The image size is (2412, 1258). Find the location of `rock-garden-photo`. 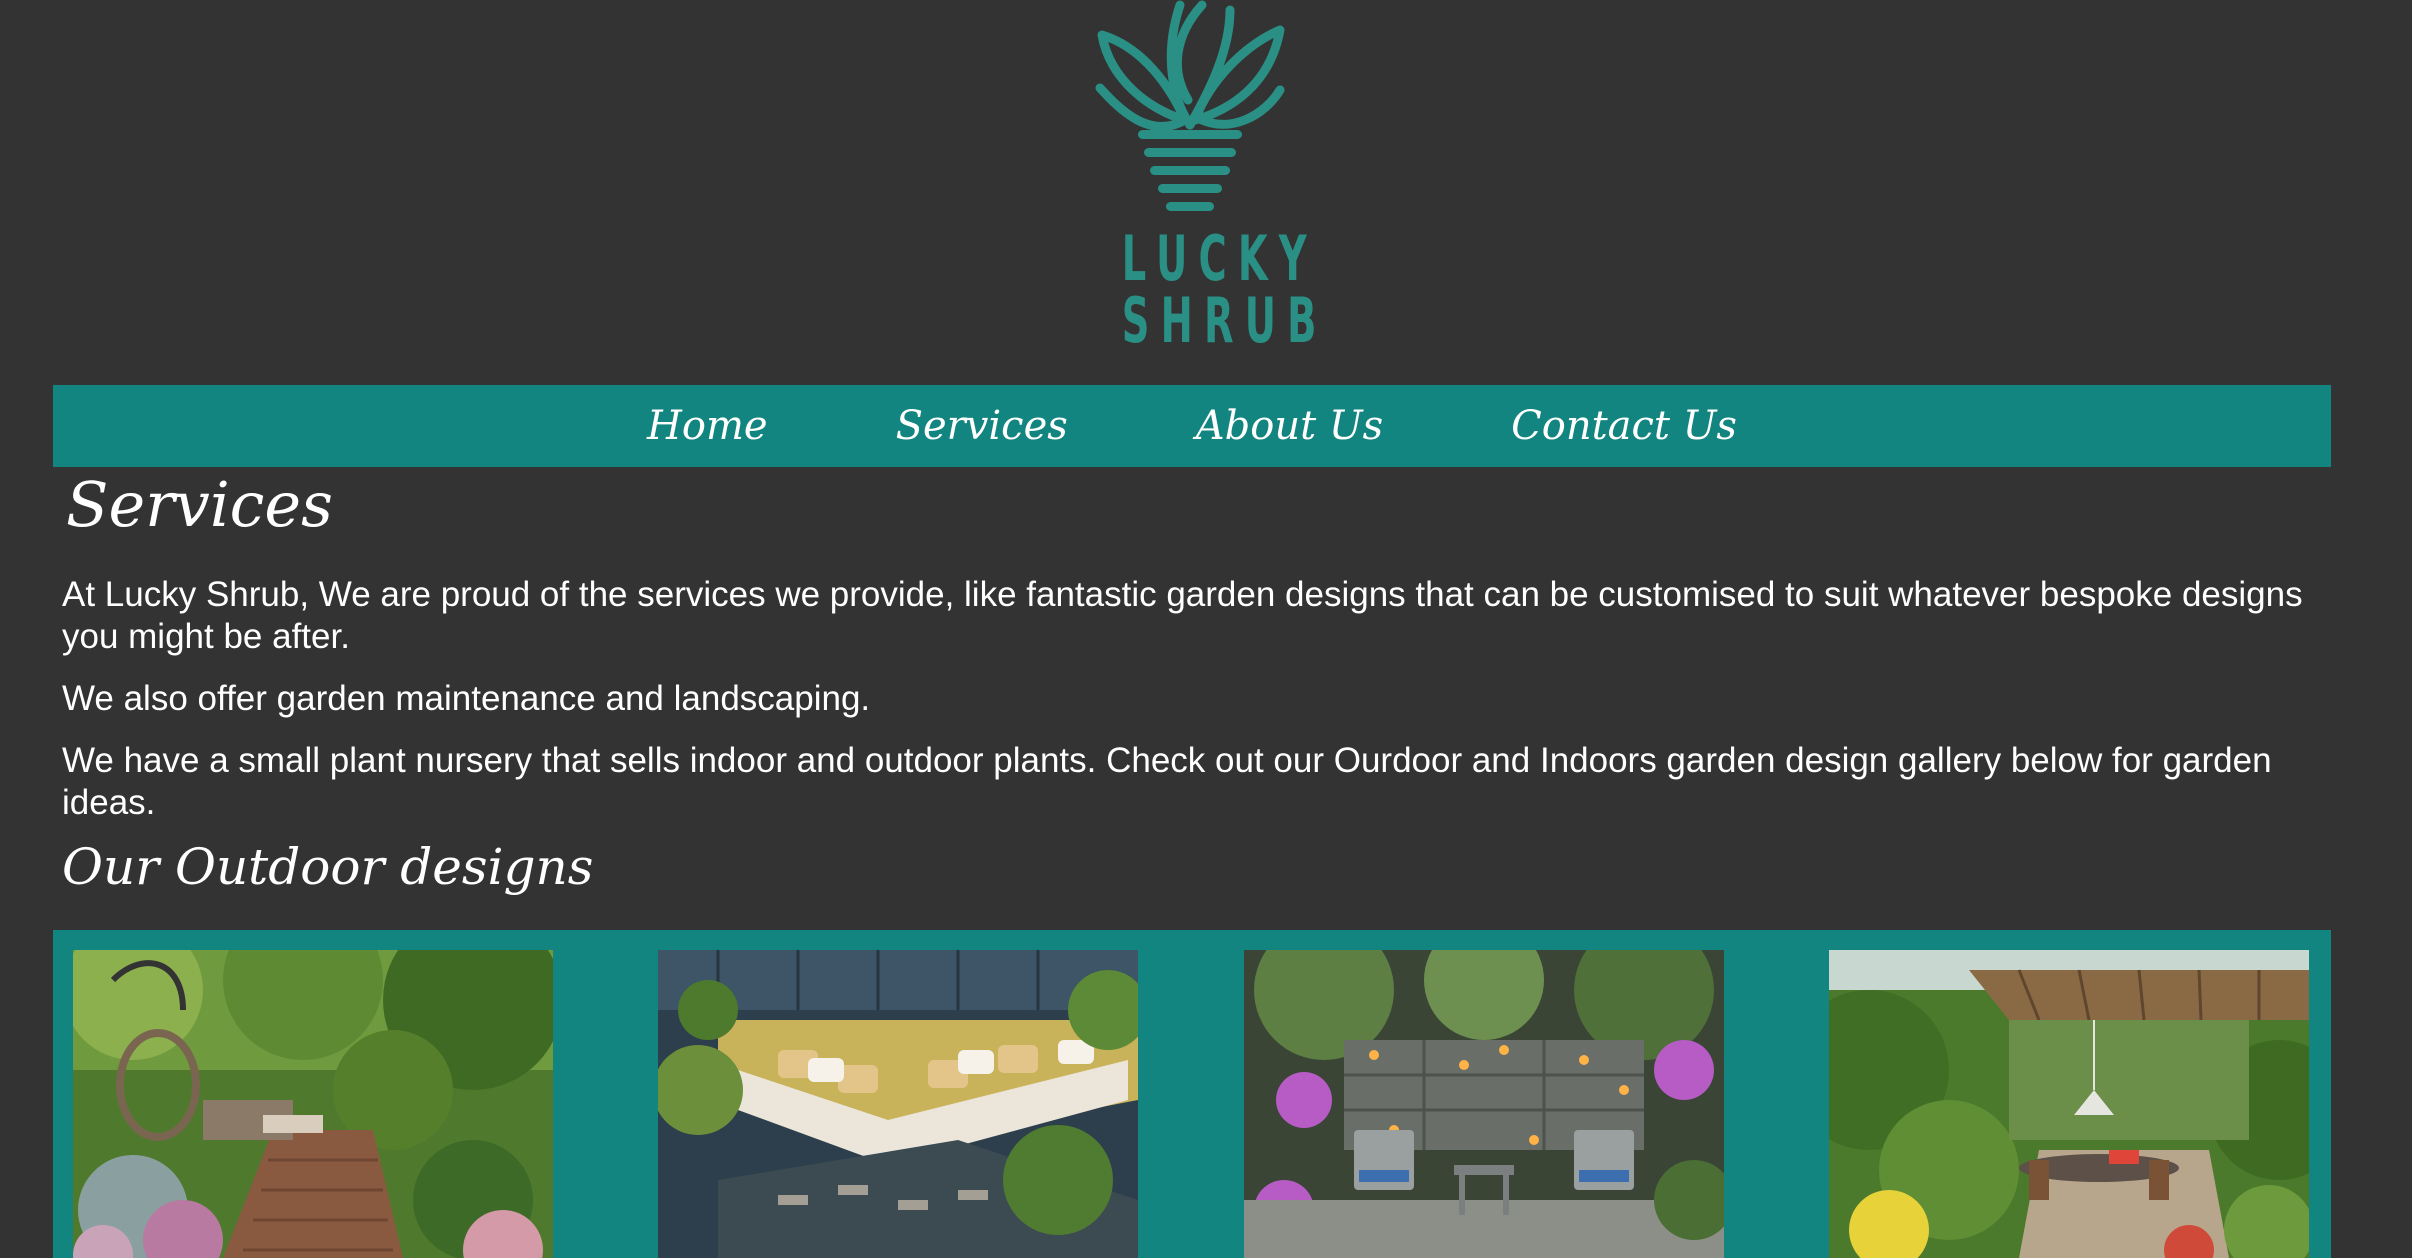

rock-garden-photo is located at coordinates (1484, 1104).